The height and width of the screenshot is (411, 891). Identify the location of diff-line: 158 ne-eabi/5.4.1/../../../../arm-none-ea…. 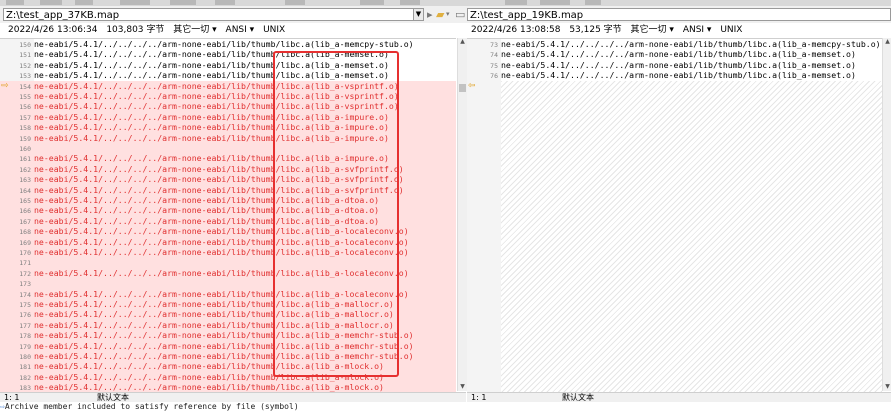
(228, 127).